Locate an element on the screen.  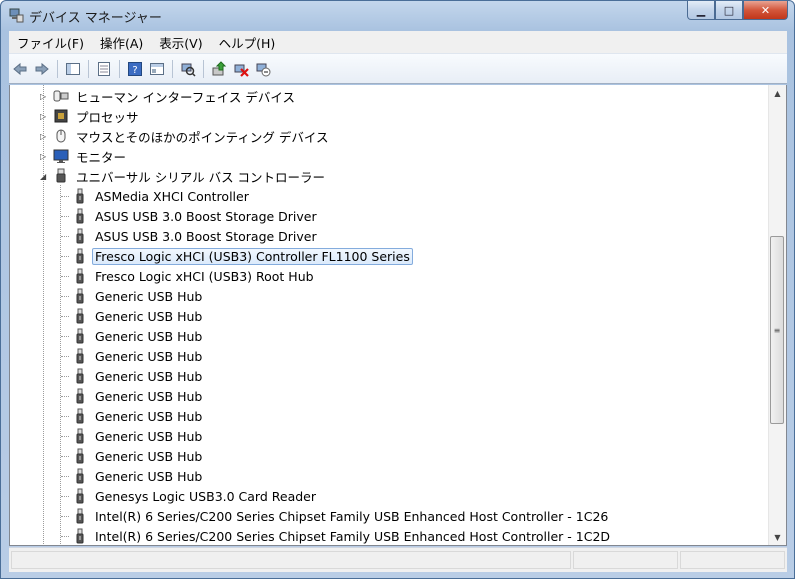
tree-category-label: ヒューマン インターフェイス デバイス is located at coordinates (185, 97).